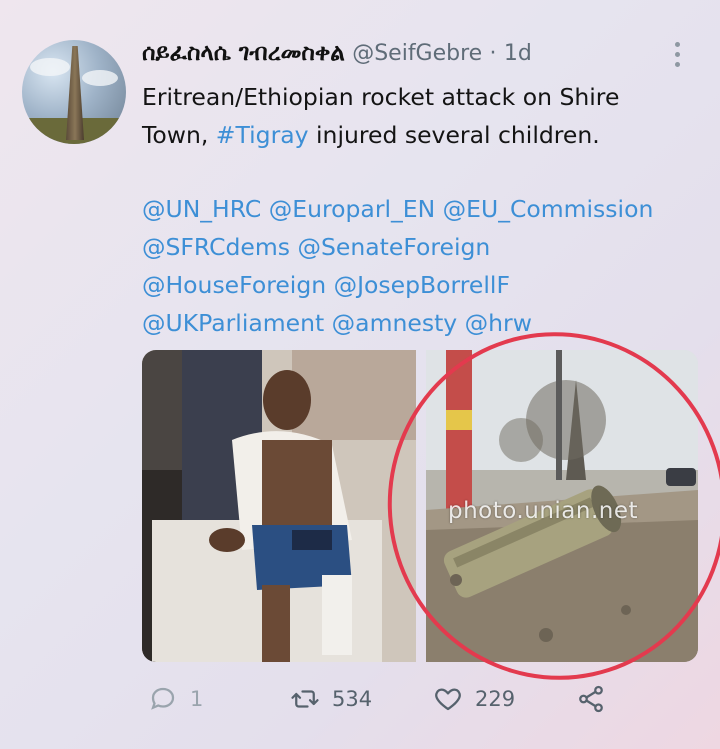 The width and height of the screenshot is (720, 749). Describe the element at coordinates (352, 699) in the screenshot. I see `retweet-count: 534` at that location.